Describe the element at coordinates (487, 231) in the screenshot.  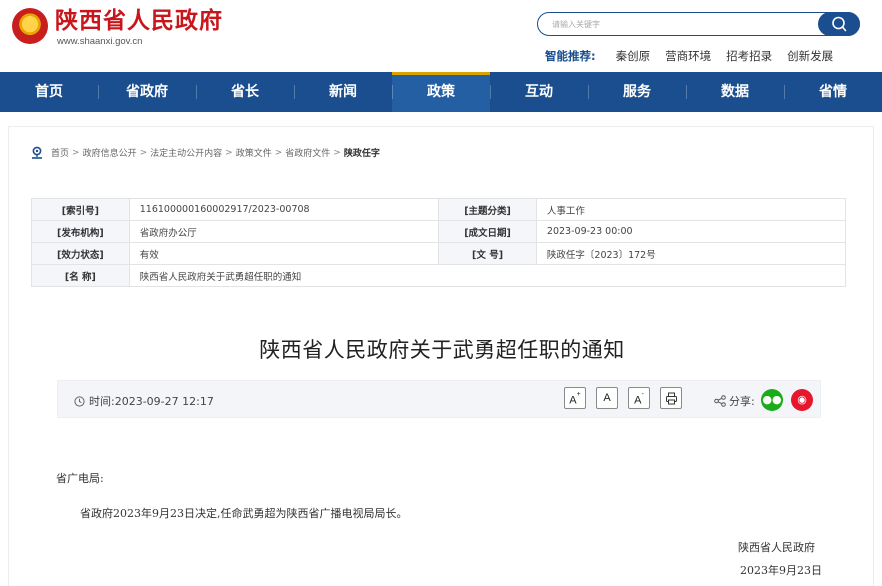
I see `meta-label: [成文日期]` at that location.